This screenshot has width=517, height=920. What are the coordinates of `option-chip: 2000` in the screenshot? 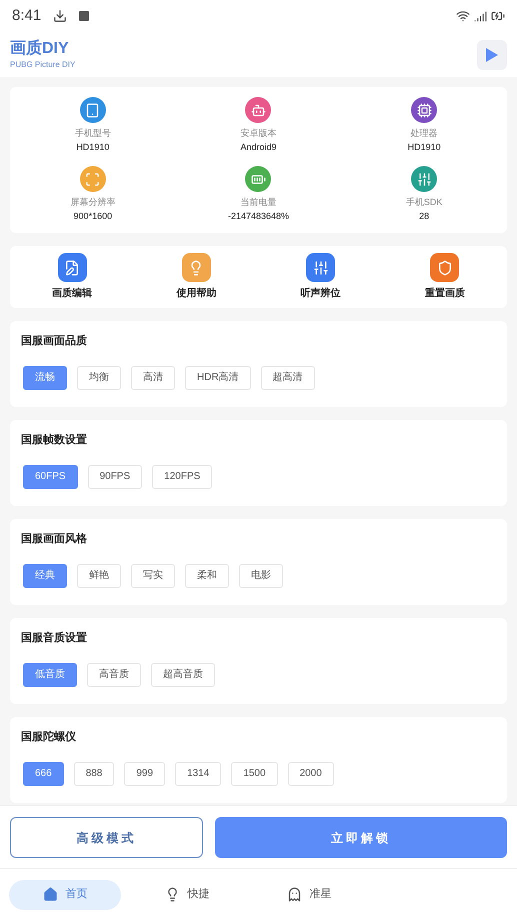 It's located at (311, 774).